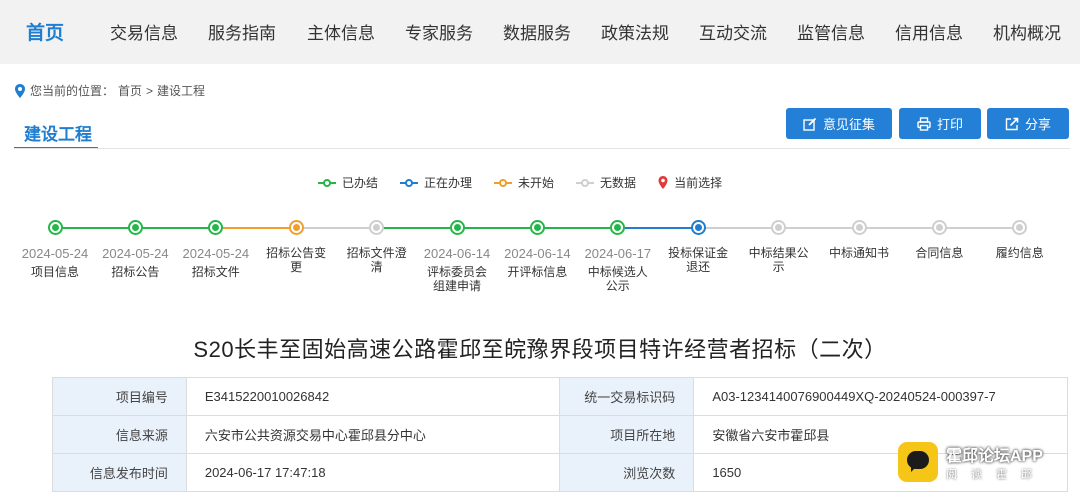  Describe the element at coordinates (215, 272) in the screenshot. I see `timeline-step-label: 招标文件` at that location.